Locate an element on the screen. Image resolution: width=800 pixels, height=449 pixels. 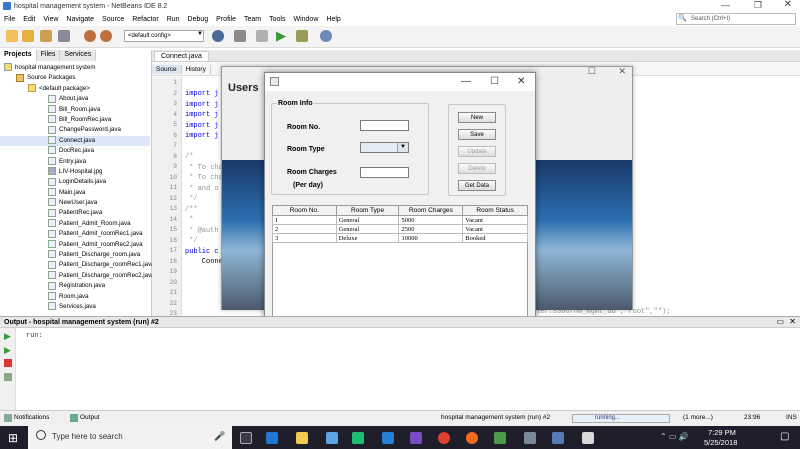
chrome-icon is located at coordinates (444, 438).